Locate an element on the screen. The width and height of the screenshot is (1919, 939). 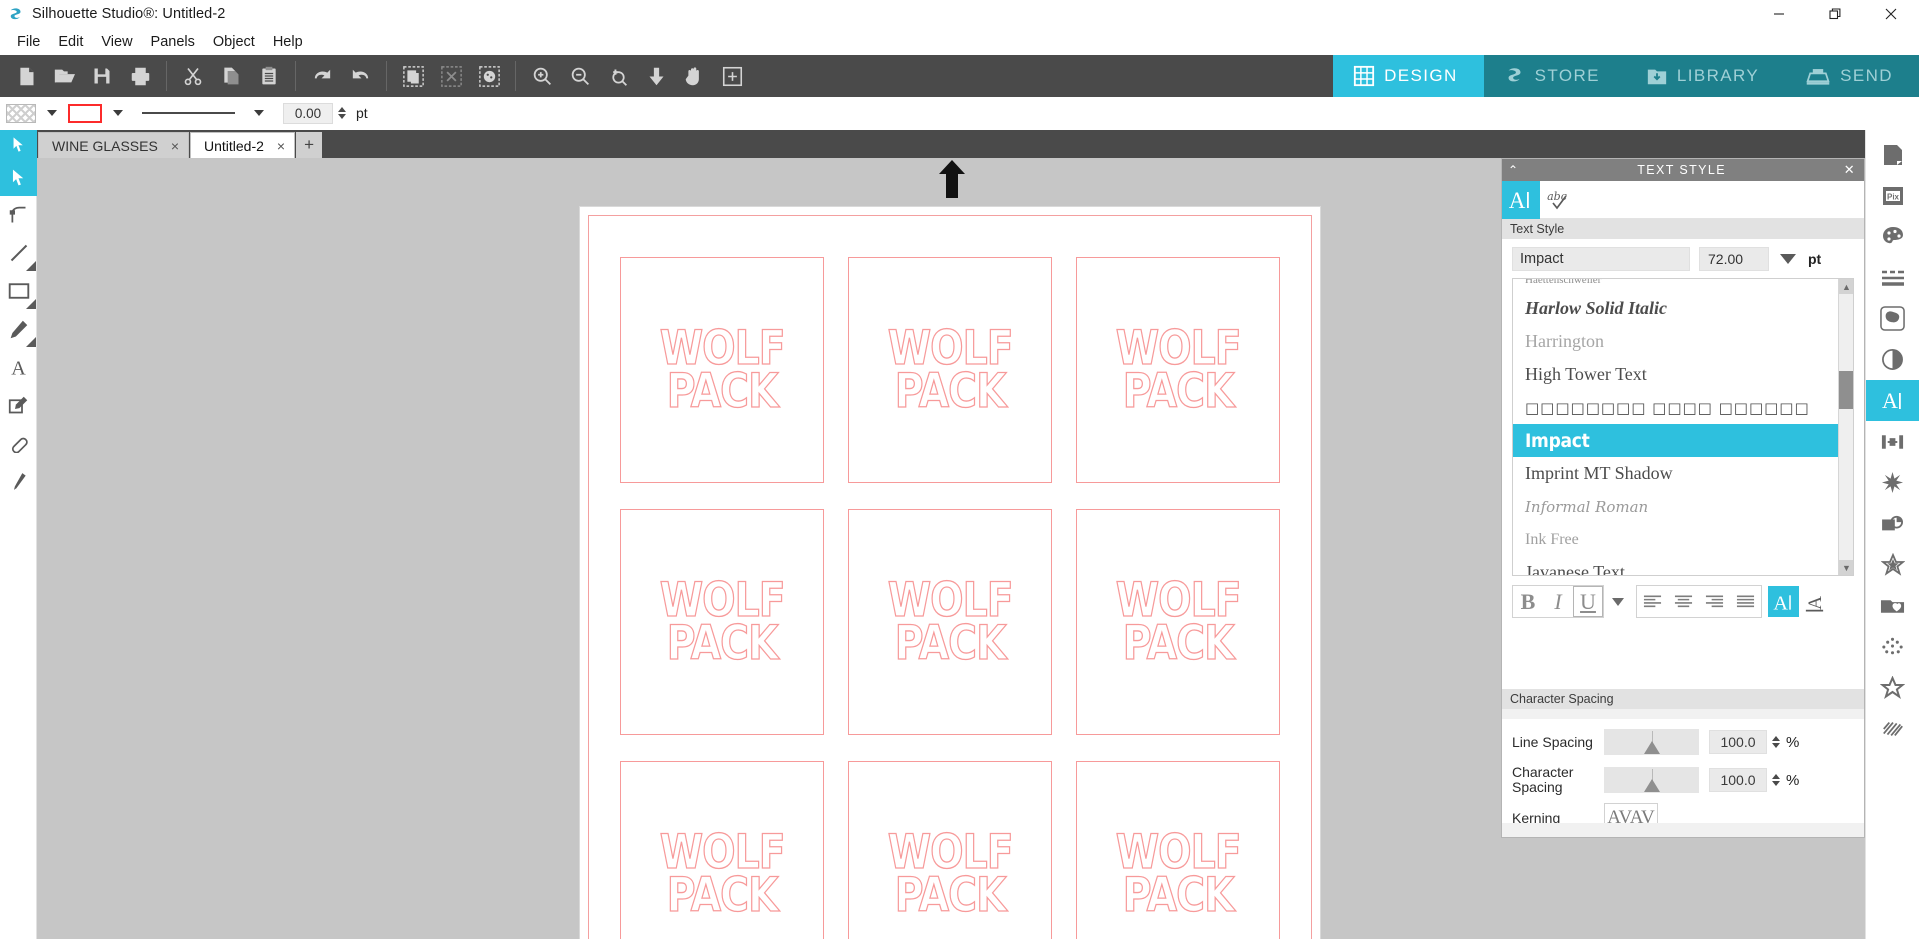
line-weight-spinner is located at coordinates (342, 113).